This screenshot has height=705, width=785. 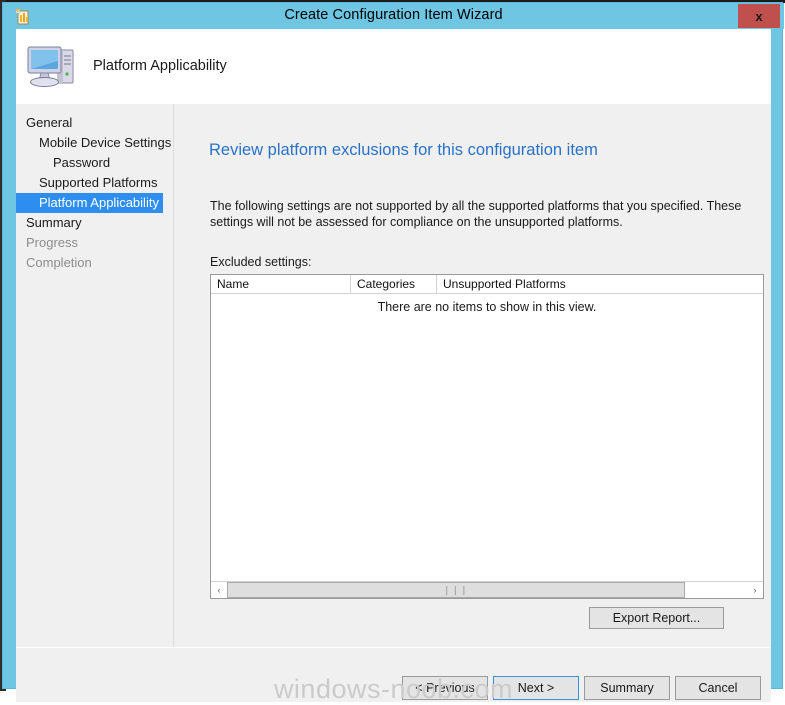 What do you see at coordinates (445, 688) in the screenshot?
I see `previous-button: < Previous` at bounding box center [445, 688].